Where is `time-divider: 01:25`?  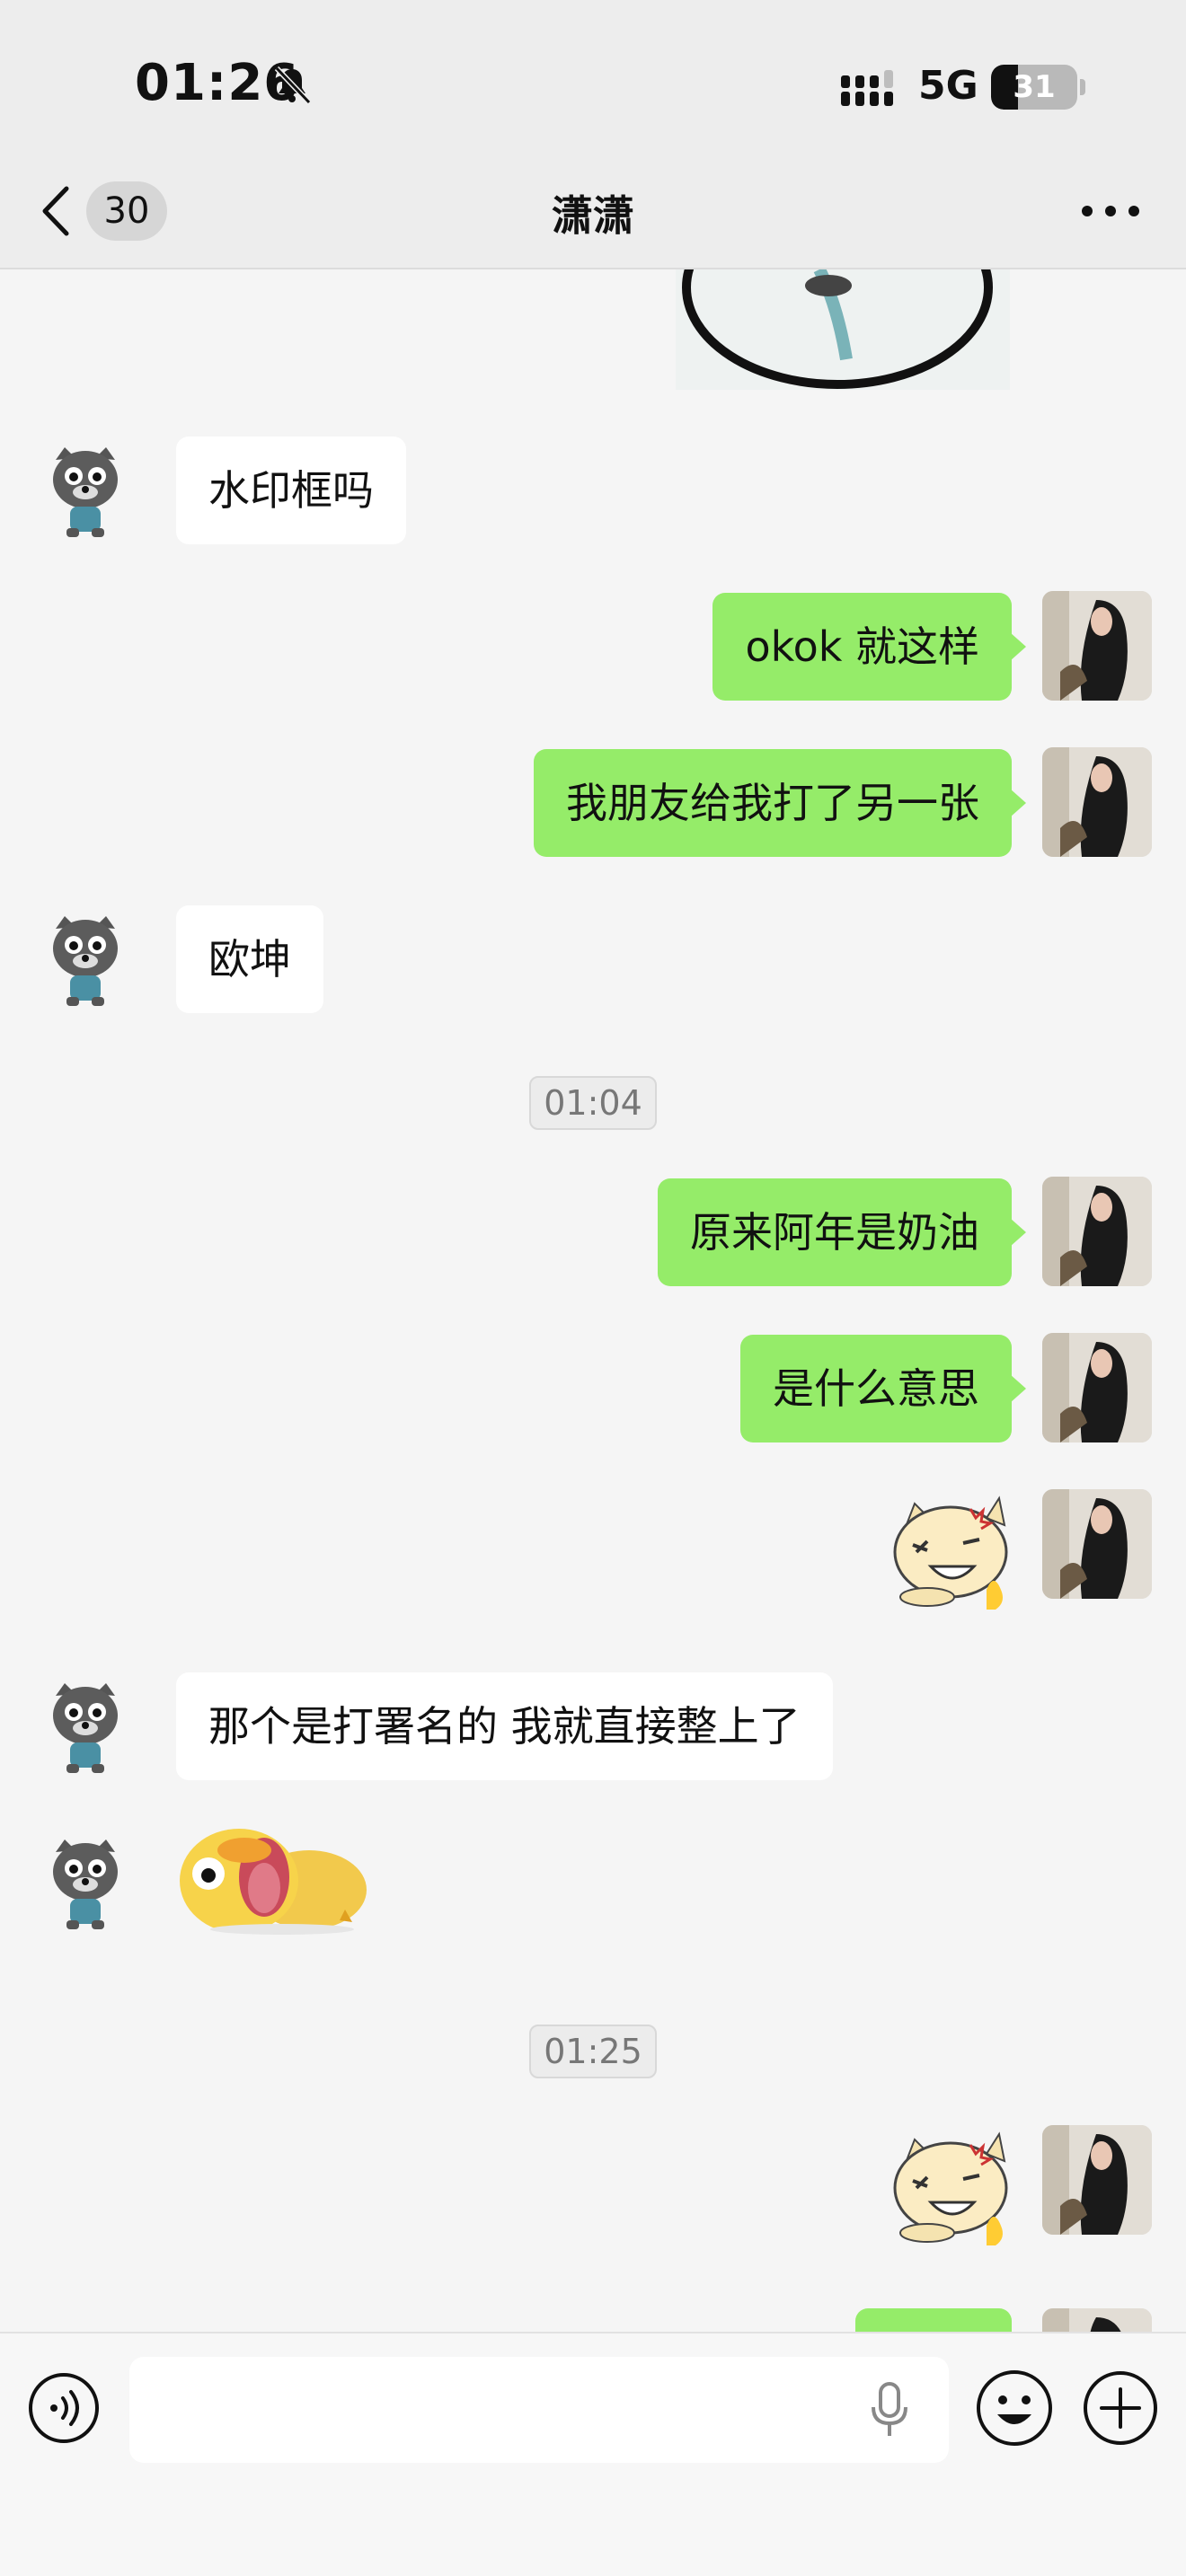
time-divider: 01:25 is located at coordinates (593, 2051).